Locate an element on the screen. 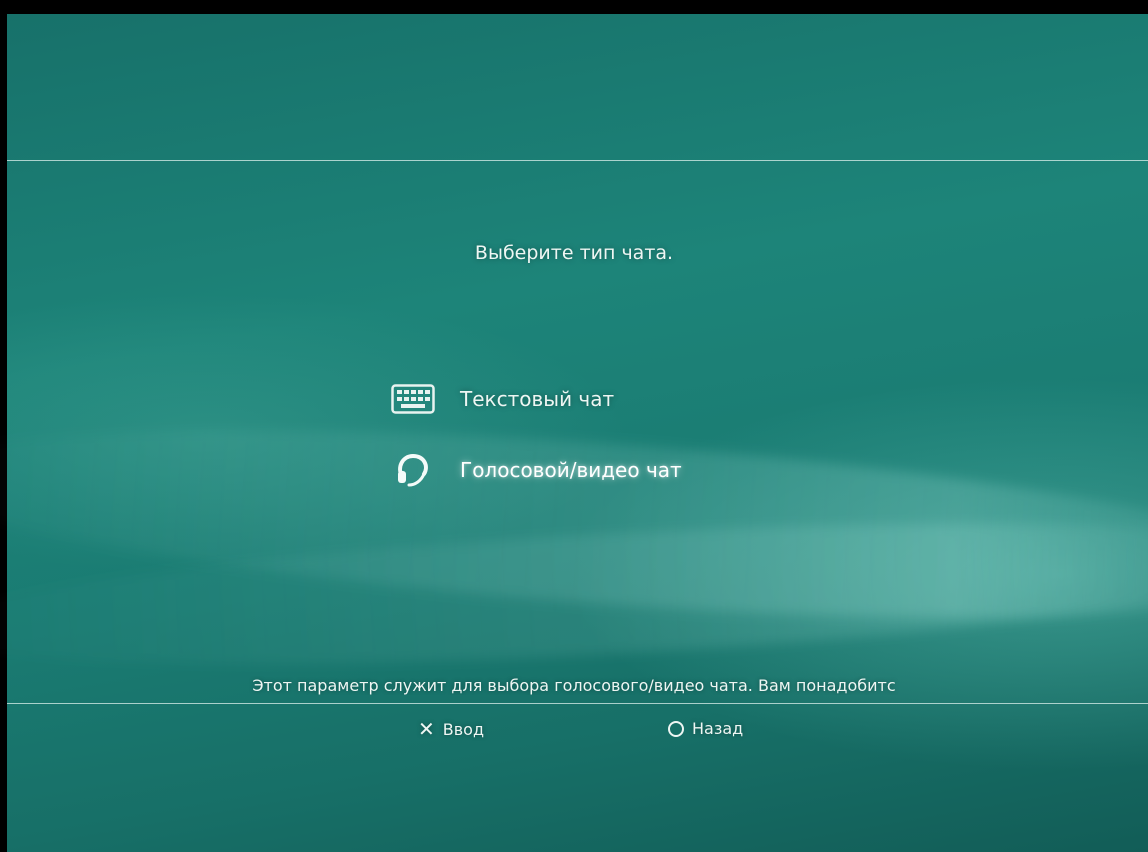 This screenshot has width=1148, height=852. back-hint-label: Назад is located at coordinates (718, 728).